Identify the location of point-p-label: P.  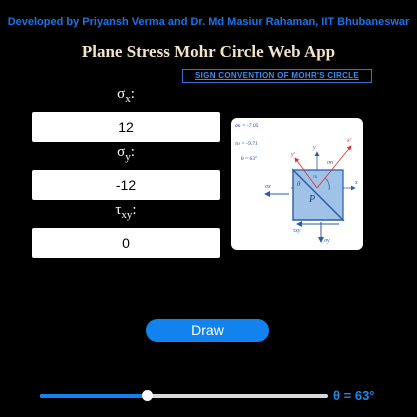
(311, 199).